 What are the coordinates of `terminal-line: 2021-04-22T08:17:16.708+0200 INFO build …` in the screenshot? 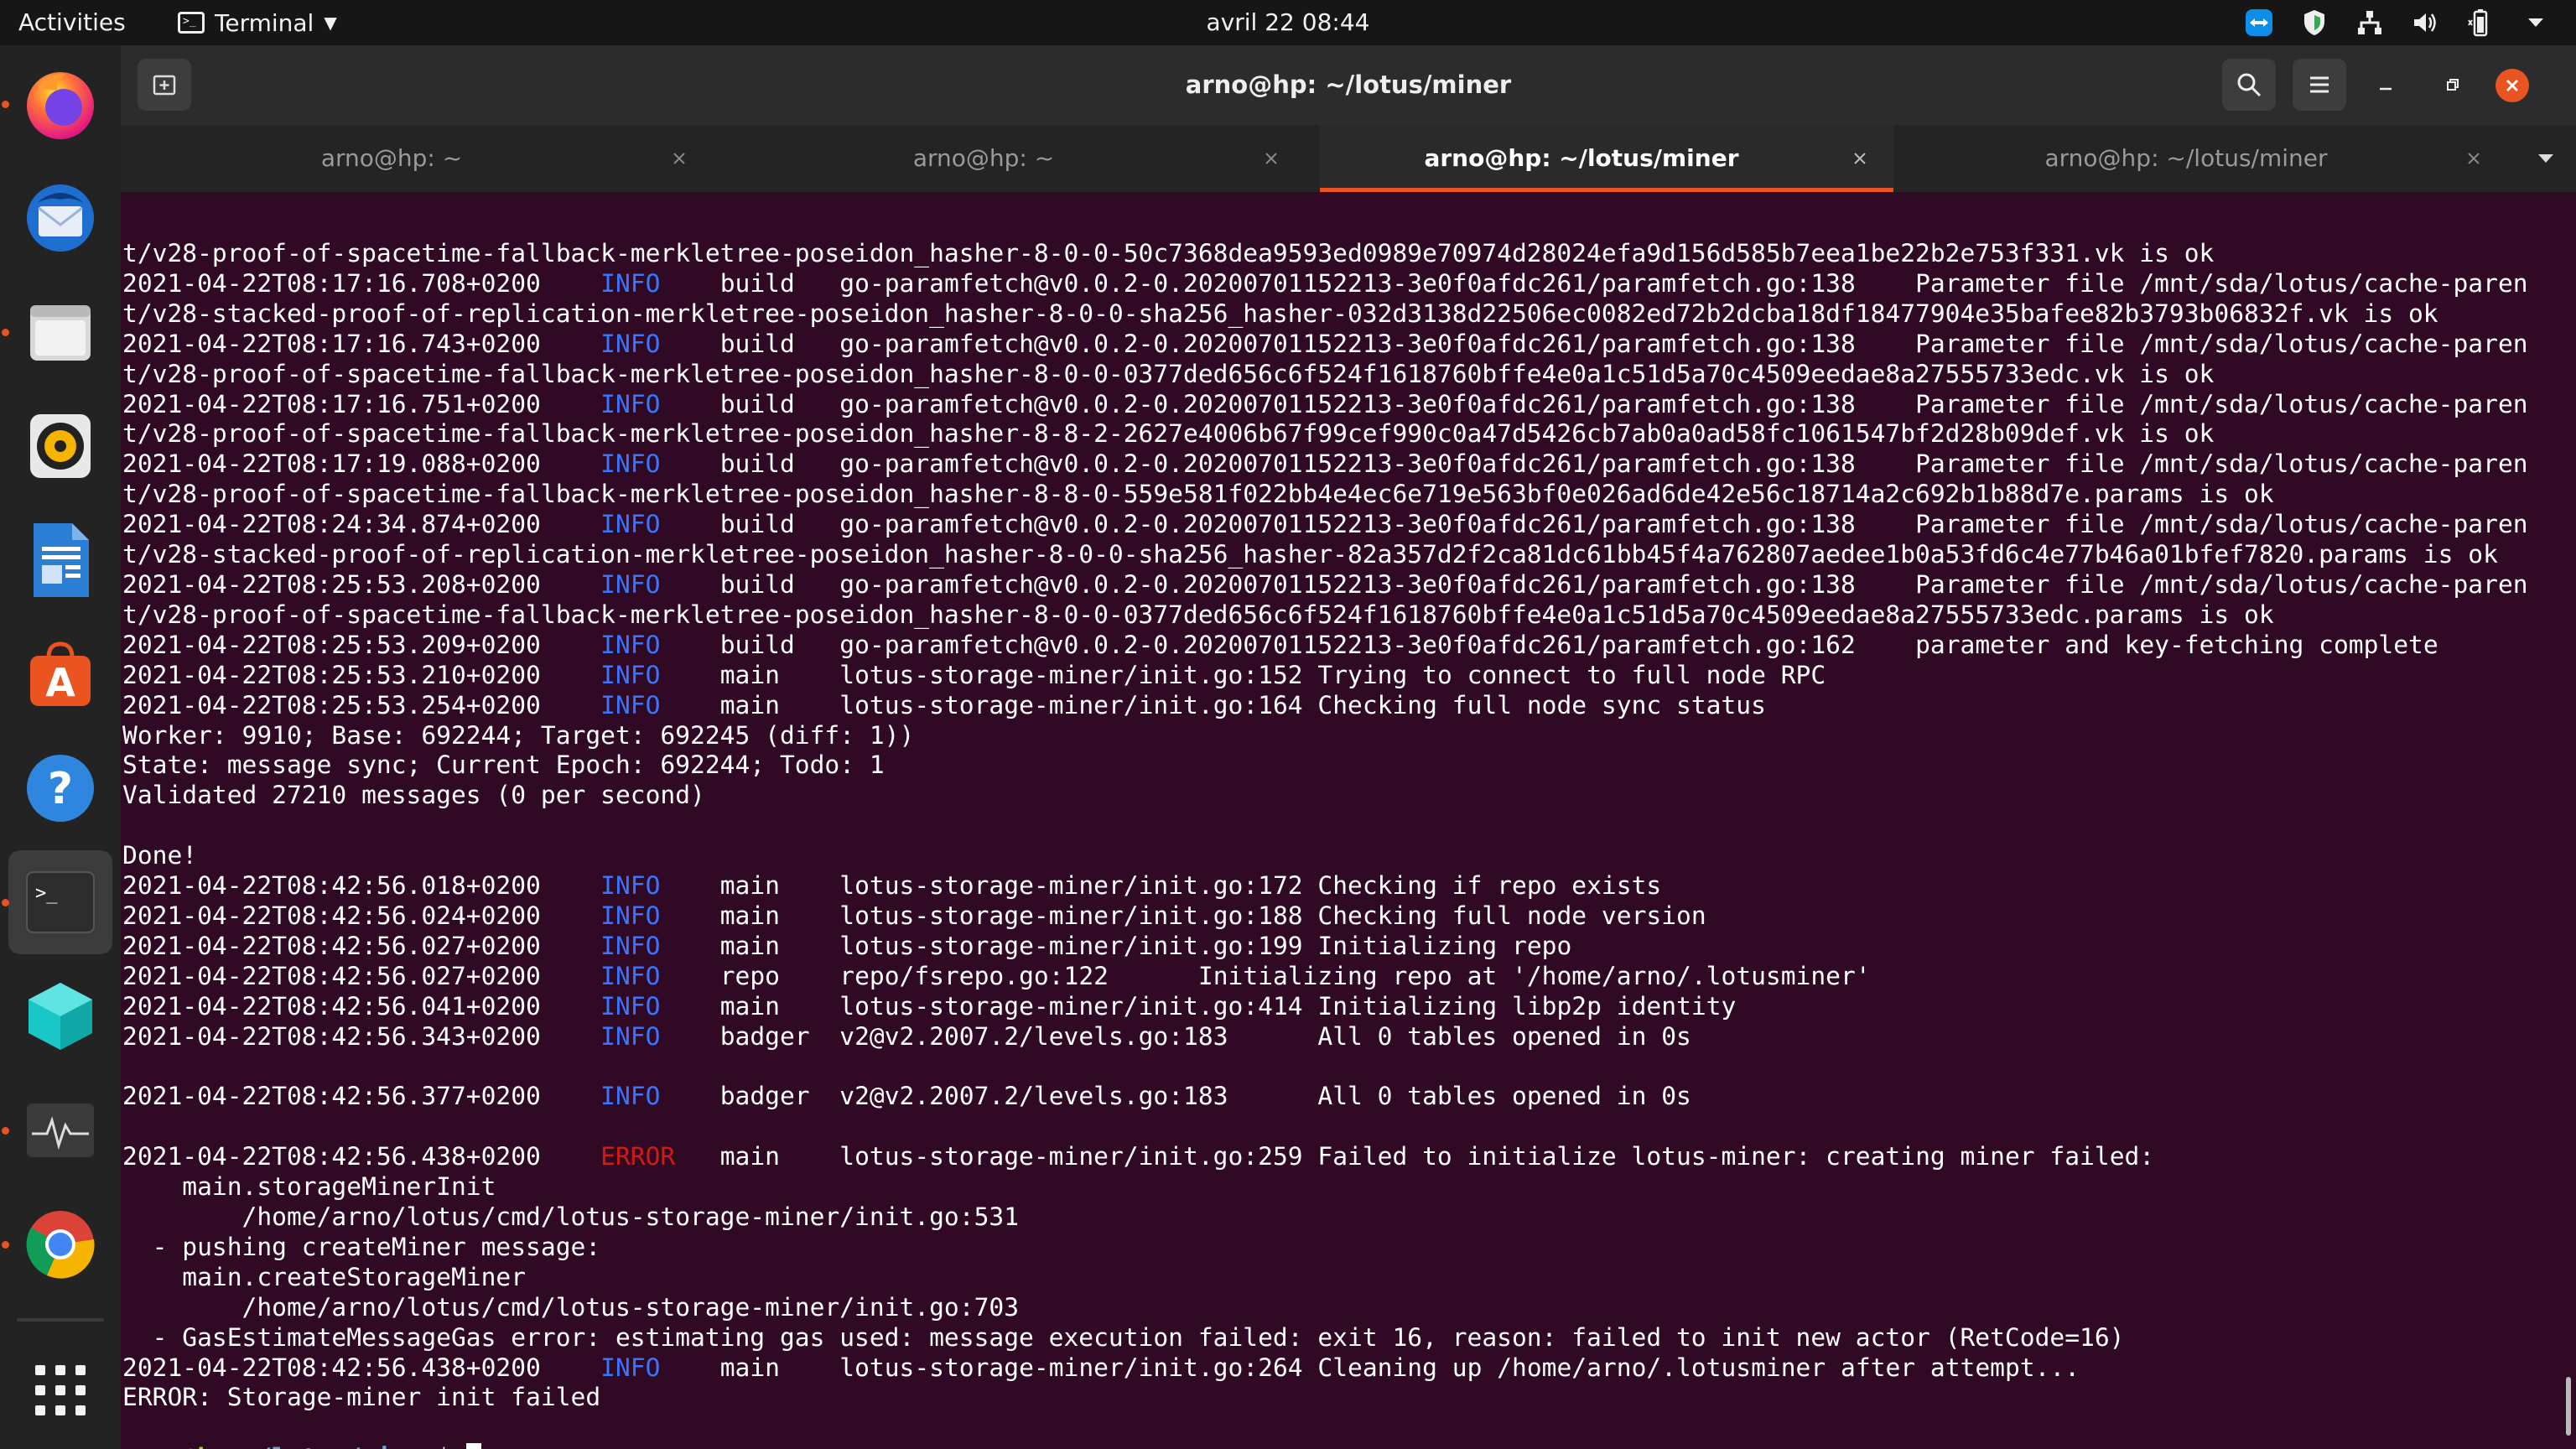 It's located at (1340, 284).